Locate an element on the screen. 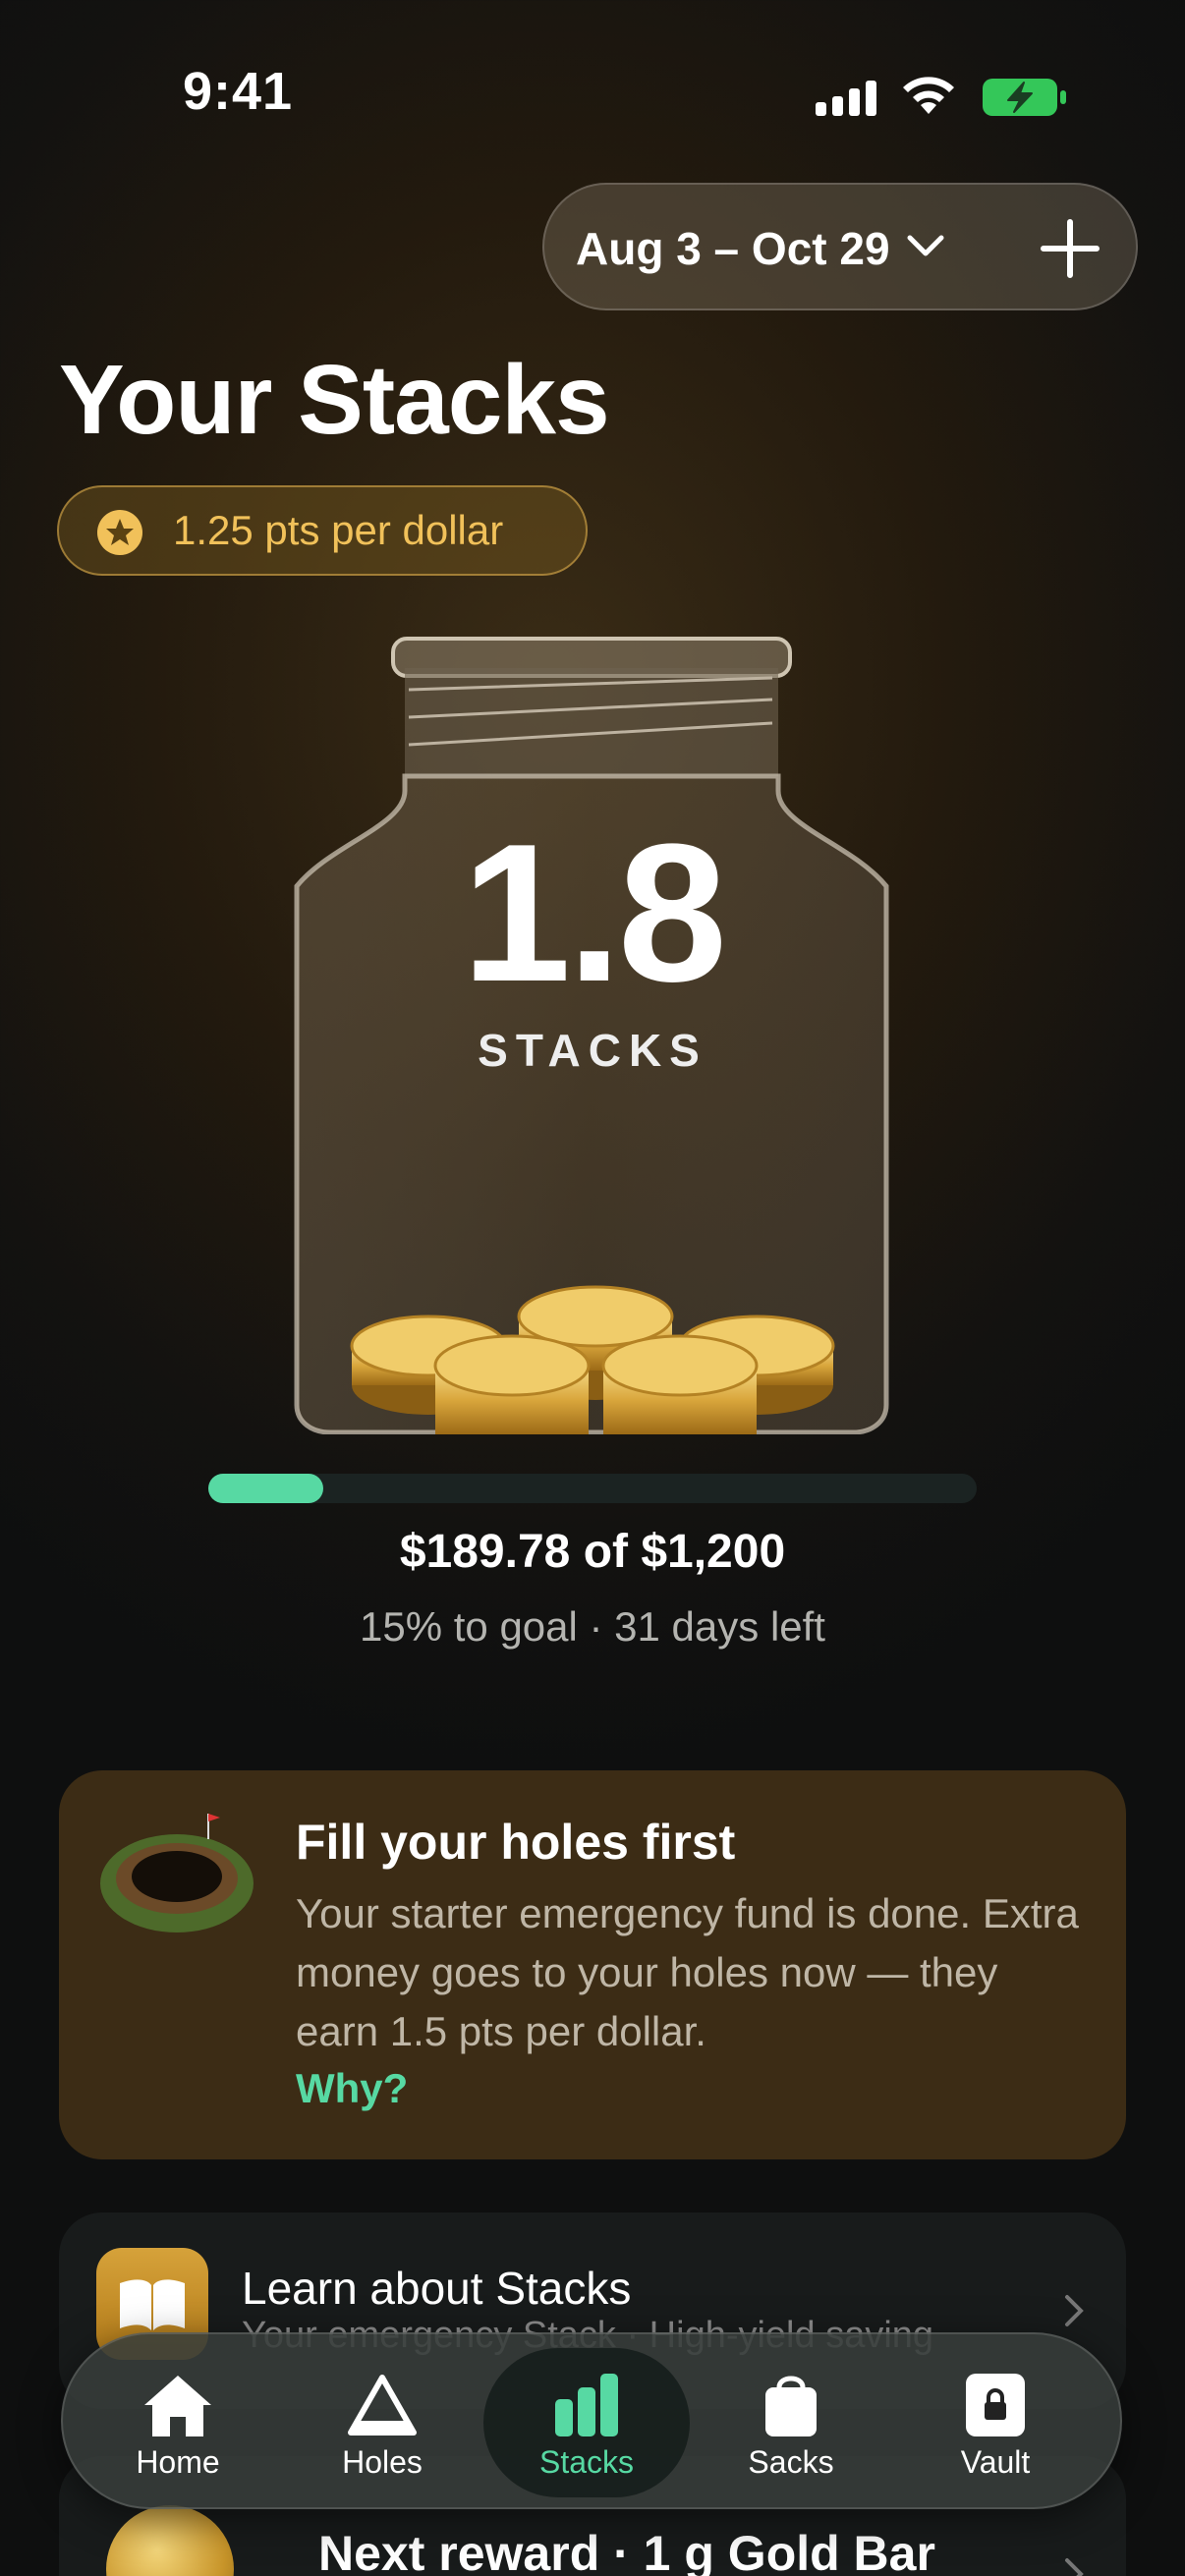 This screenshot has height=2576, width=1185. reward-title: Next reward · 1 g Gold Bar is located at coordinates (627, 2551).